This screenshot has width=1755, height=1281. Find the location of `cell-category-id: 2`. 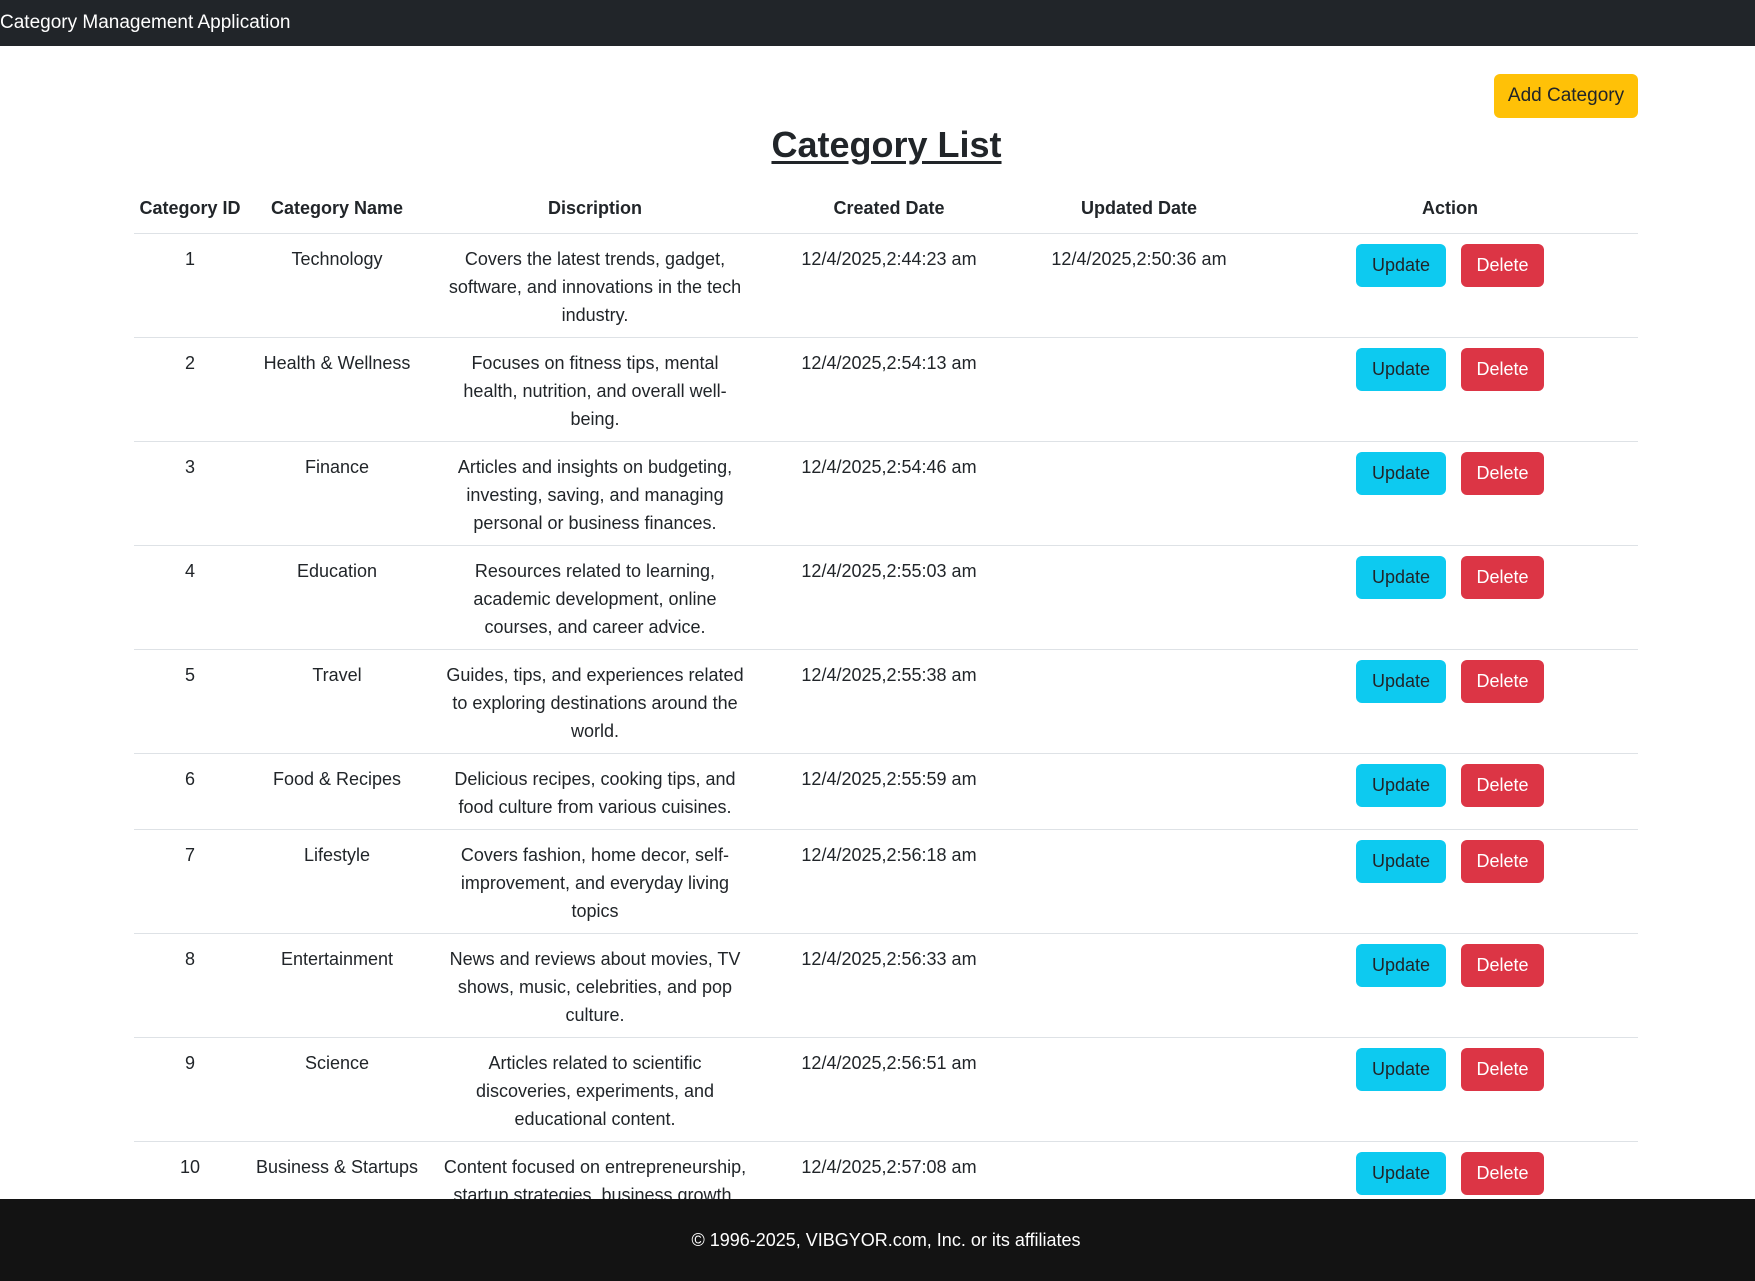

cell-category-id: 2 is located at coordinates (190, 389).